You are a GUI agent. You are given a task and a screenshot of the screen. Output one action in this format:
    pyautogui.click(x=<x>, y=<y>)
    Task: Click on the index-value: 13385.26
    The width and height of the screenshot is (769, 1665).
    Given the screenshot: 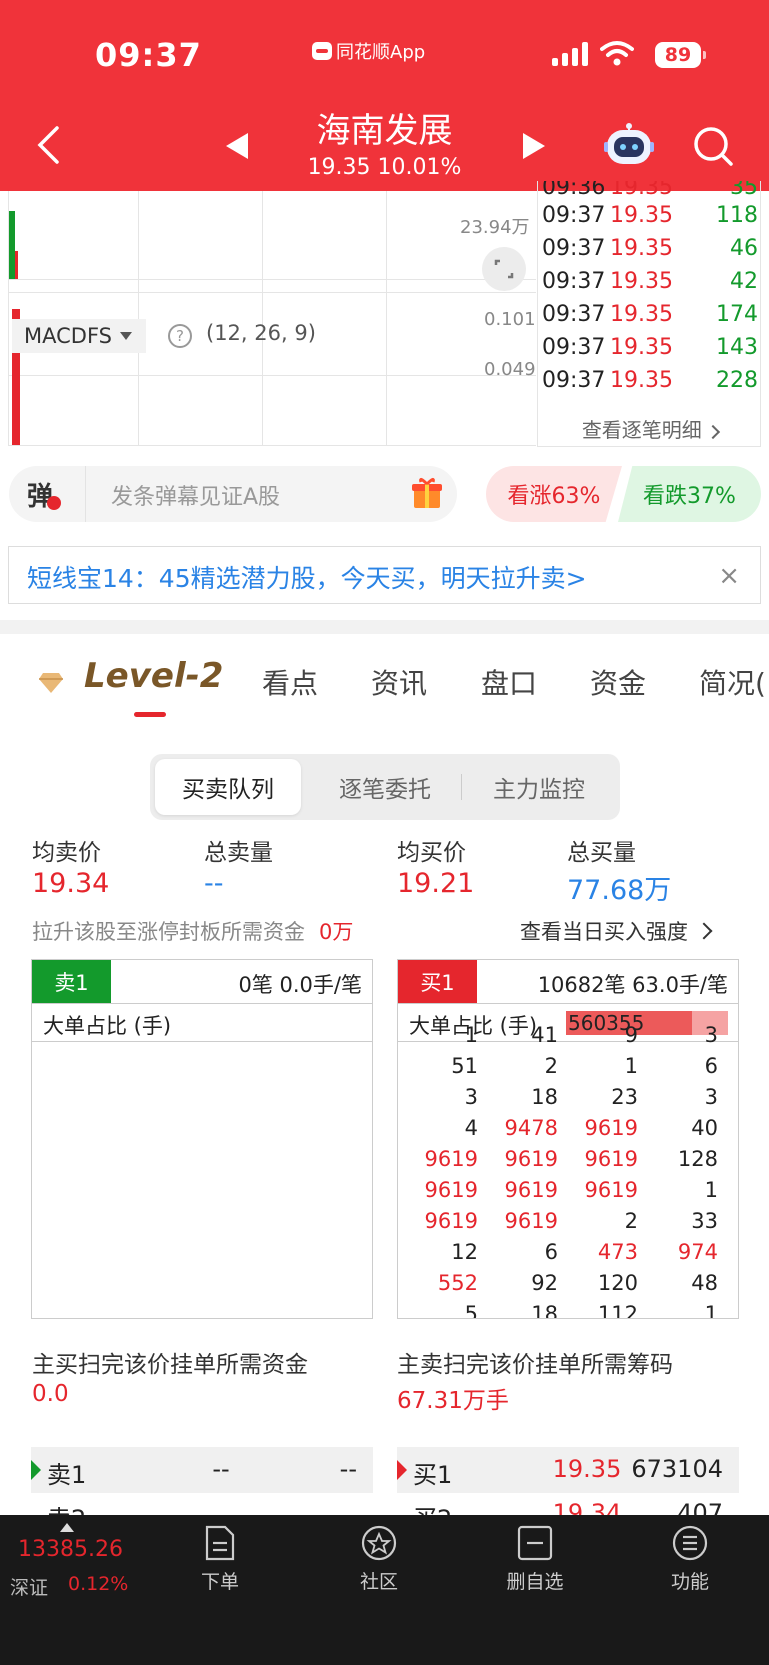 What is the action you would take?
    pyautogui.click(x=70, y=1549)
    